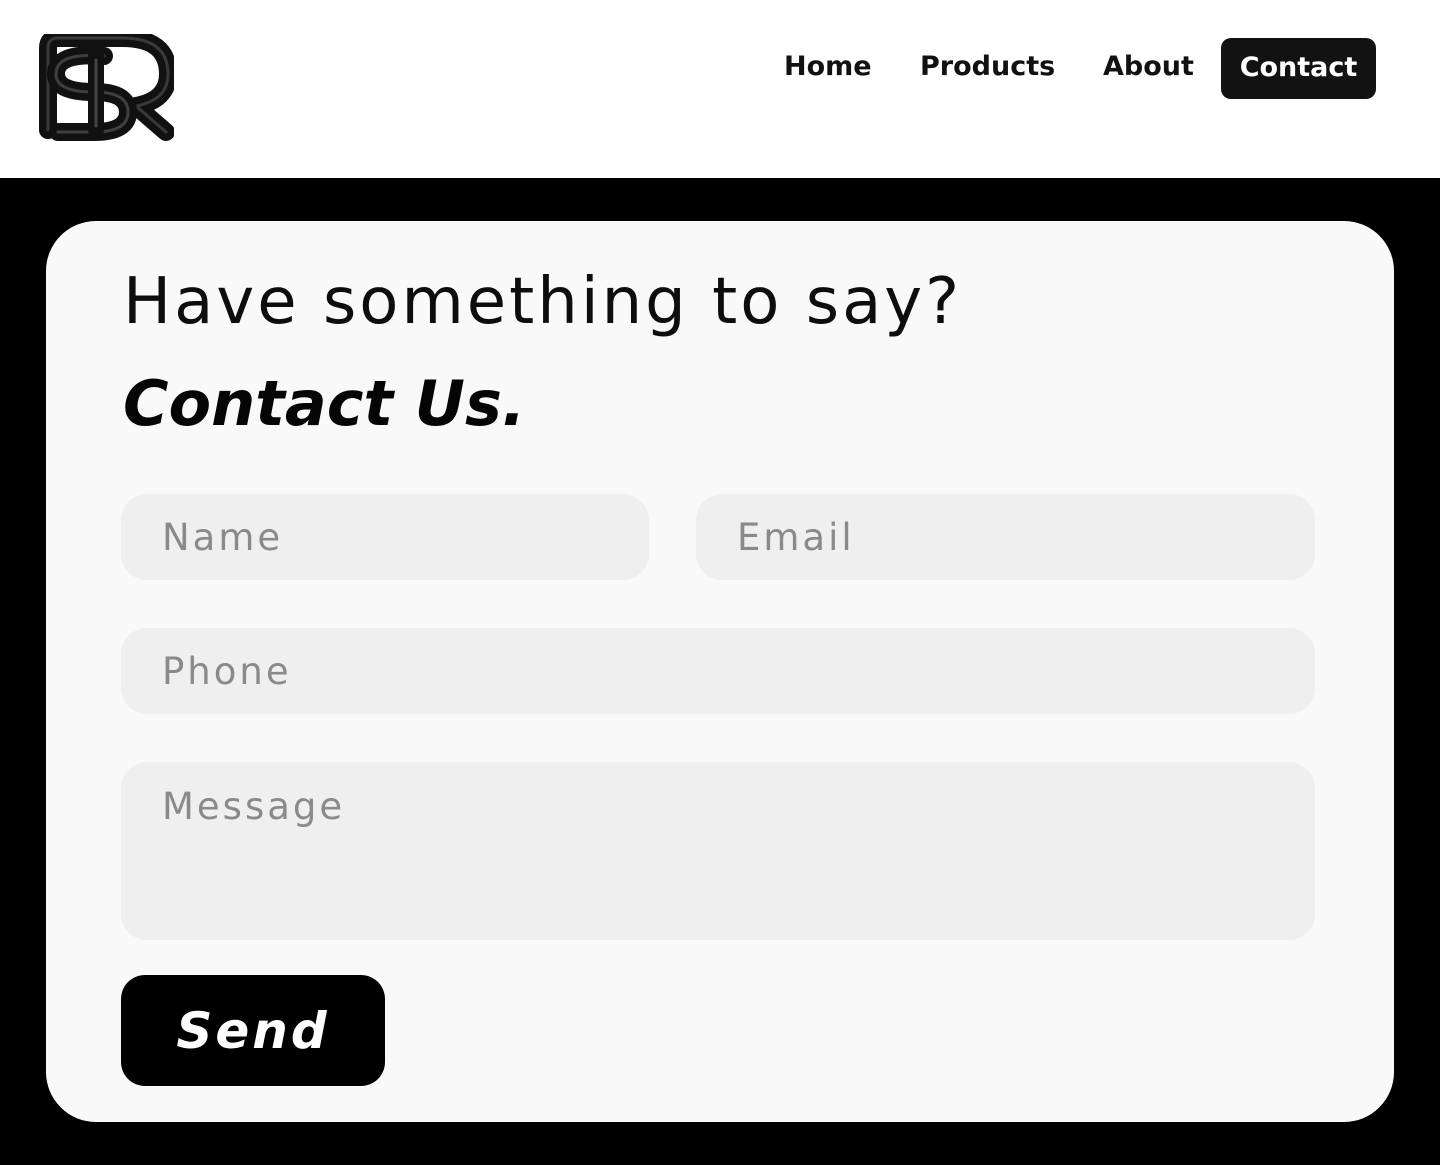  Describe the element at coordinates (987, 68) in the screenshot. I see `nav-products-link: Products` at that location.